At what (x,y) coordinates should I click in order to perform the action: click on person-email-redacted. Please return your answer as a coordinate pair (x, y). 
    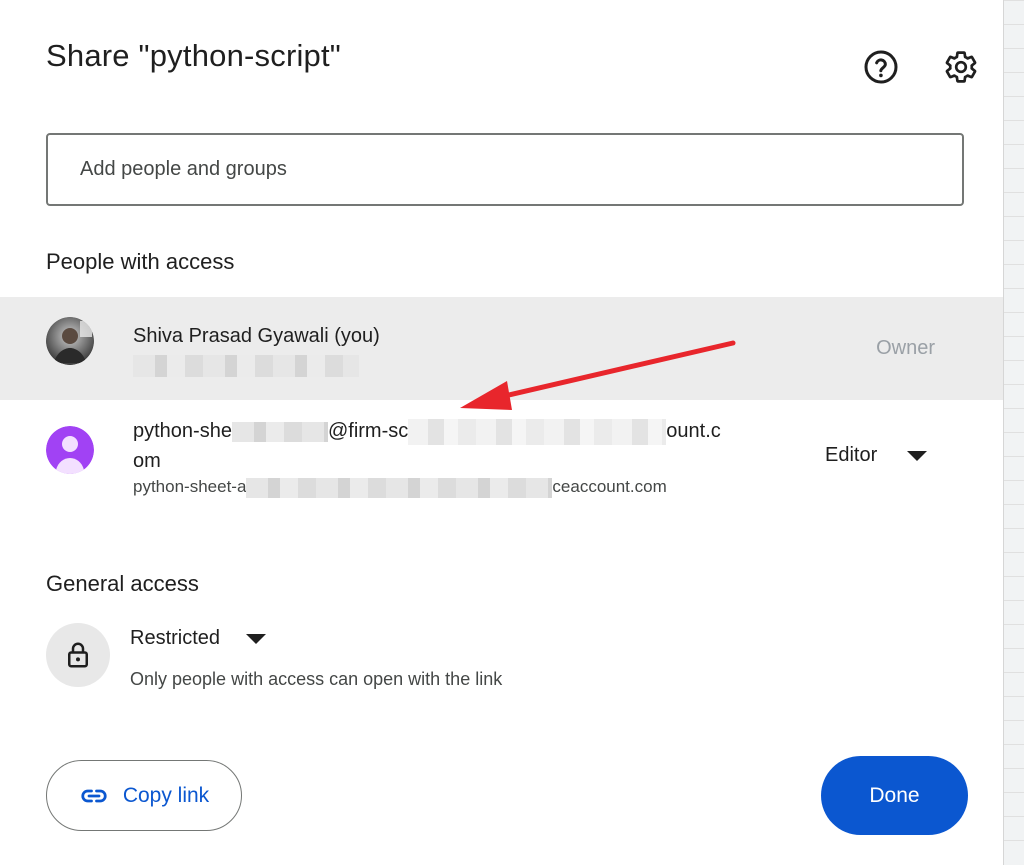
    Looking at the image, I should click on (246, 366).